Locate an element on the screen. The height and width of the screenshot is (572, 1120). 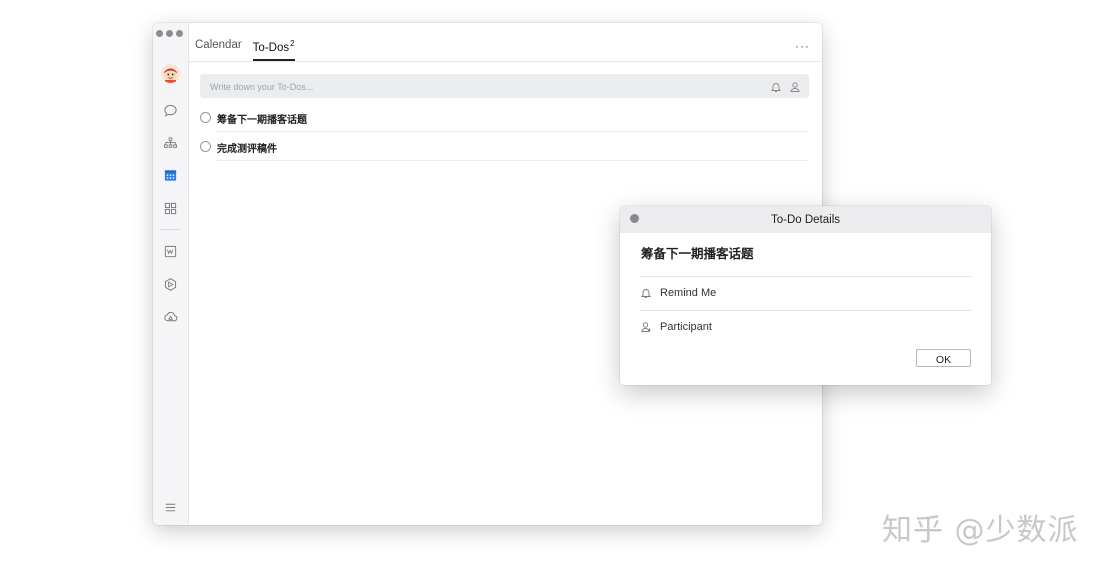
dialog-title: To-Do Details is located at coordinates (805, 220).